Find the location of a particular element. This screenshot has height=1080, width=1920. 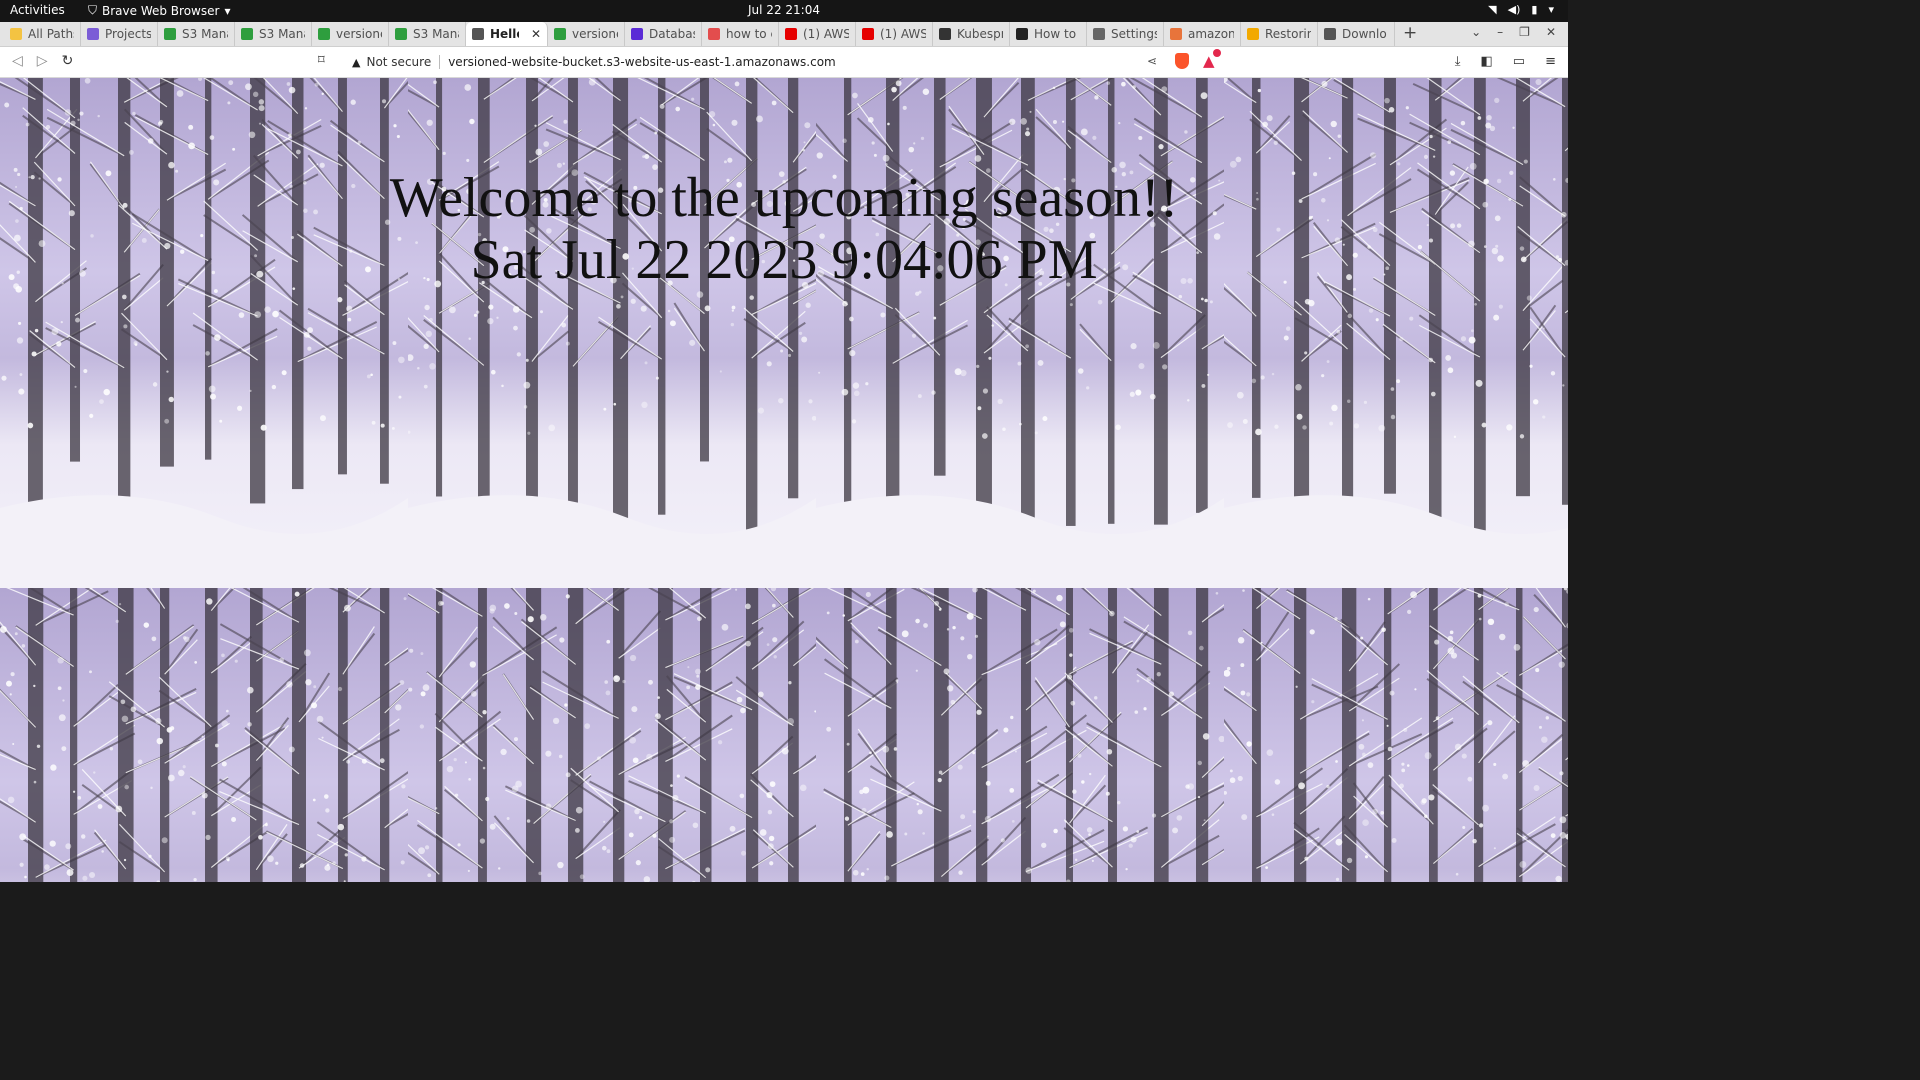

tab-2: S3 Mana is located at coordinates (196, 34).